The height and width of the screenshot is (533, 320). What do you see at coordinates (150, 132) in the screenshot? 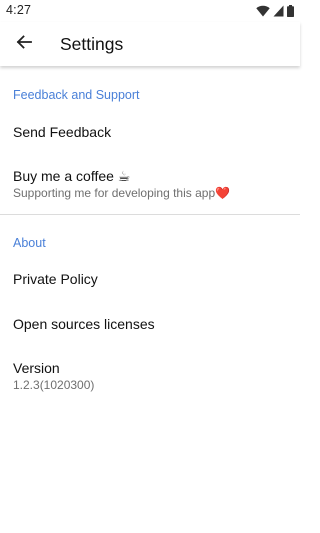
I see `send-feedback-item: Send Feedback` at bounding box center [150, 132].